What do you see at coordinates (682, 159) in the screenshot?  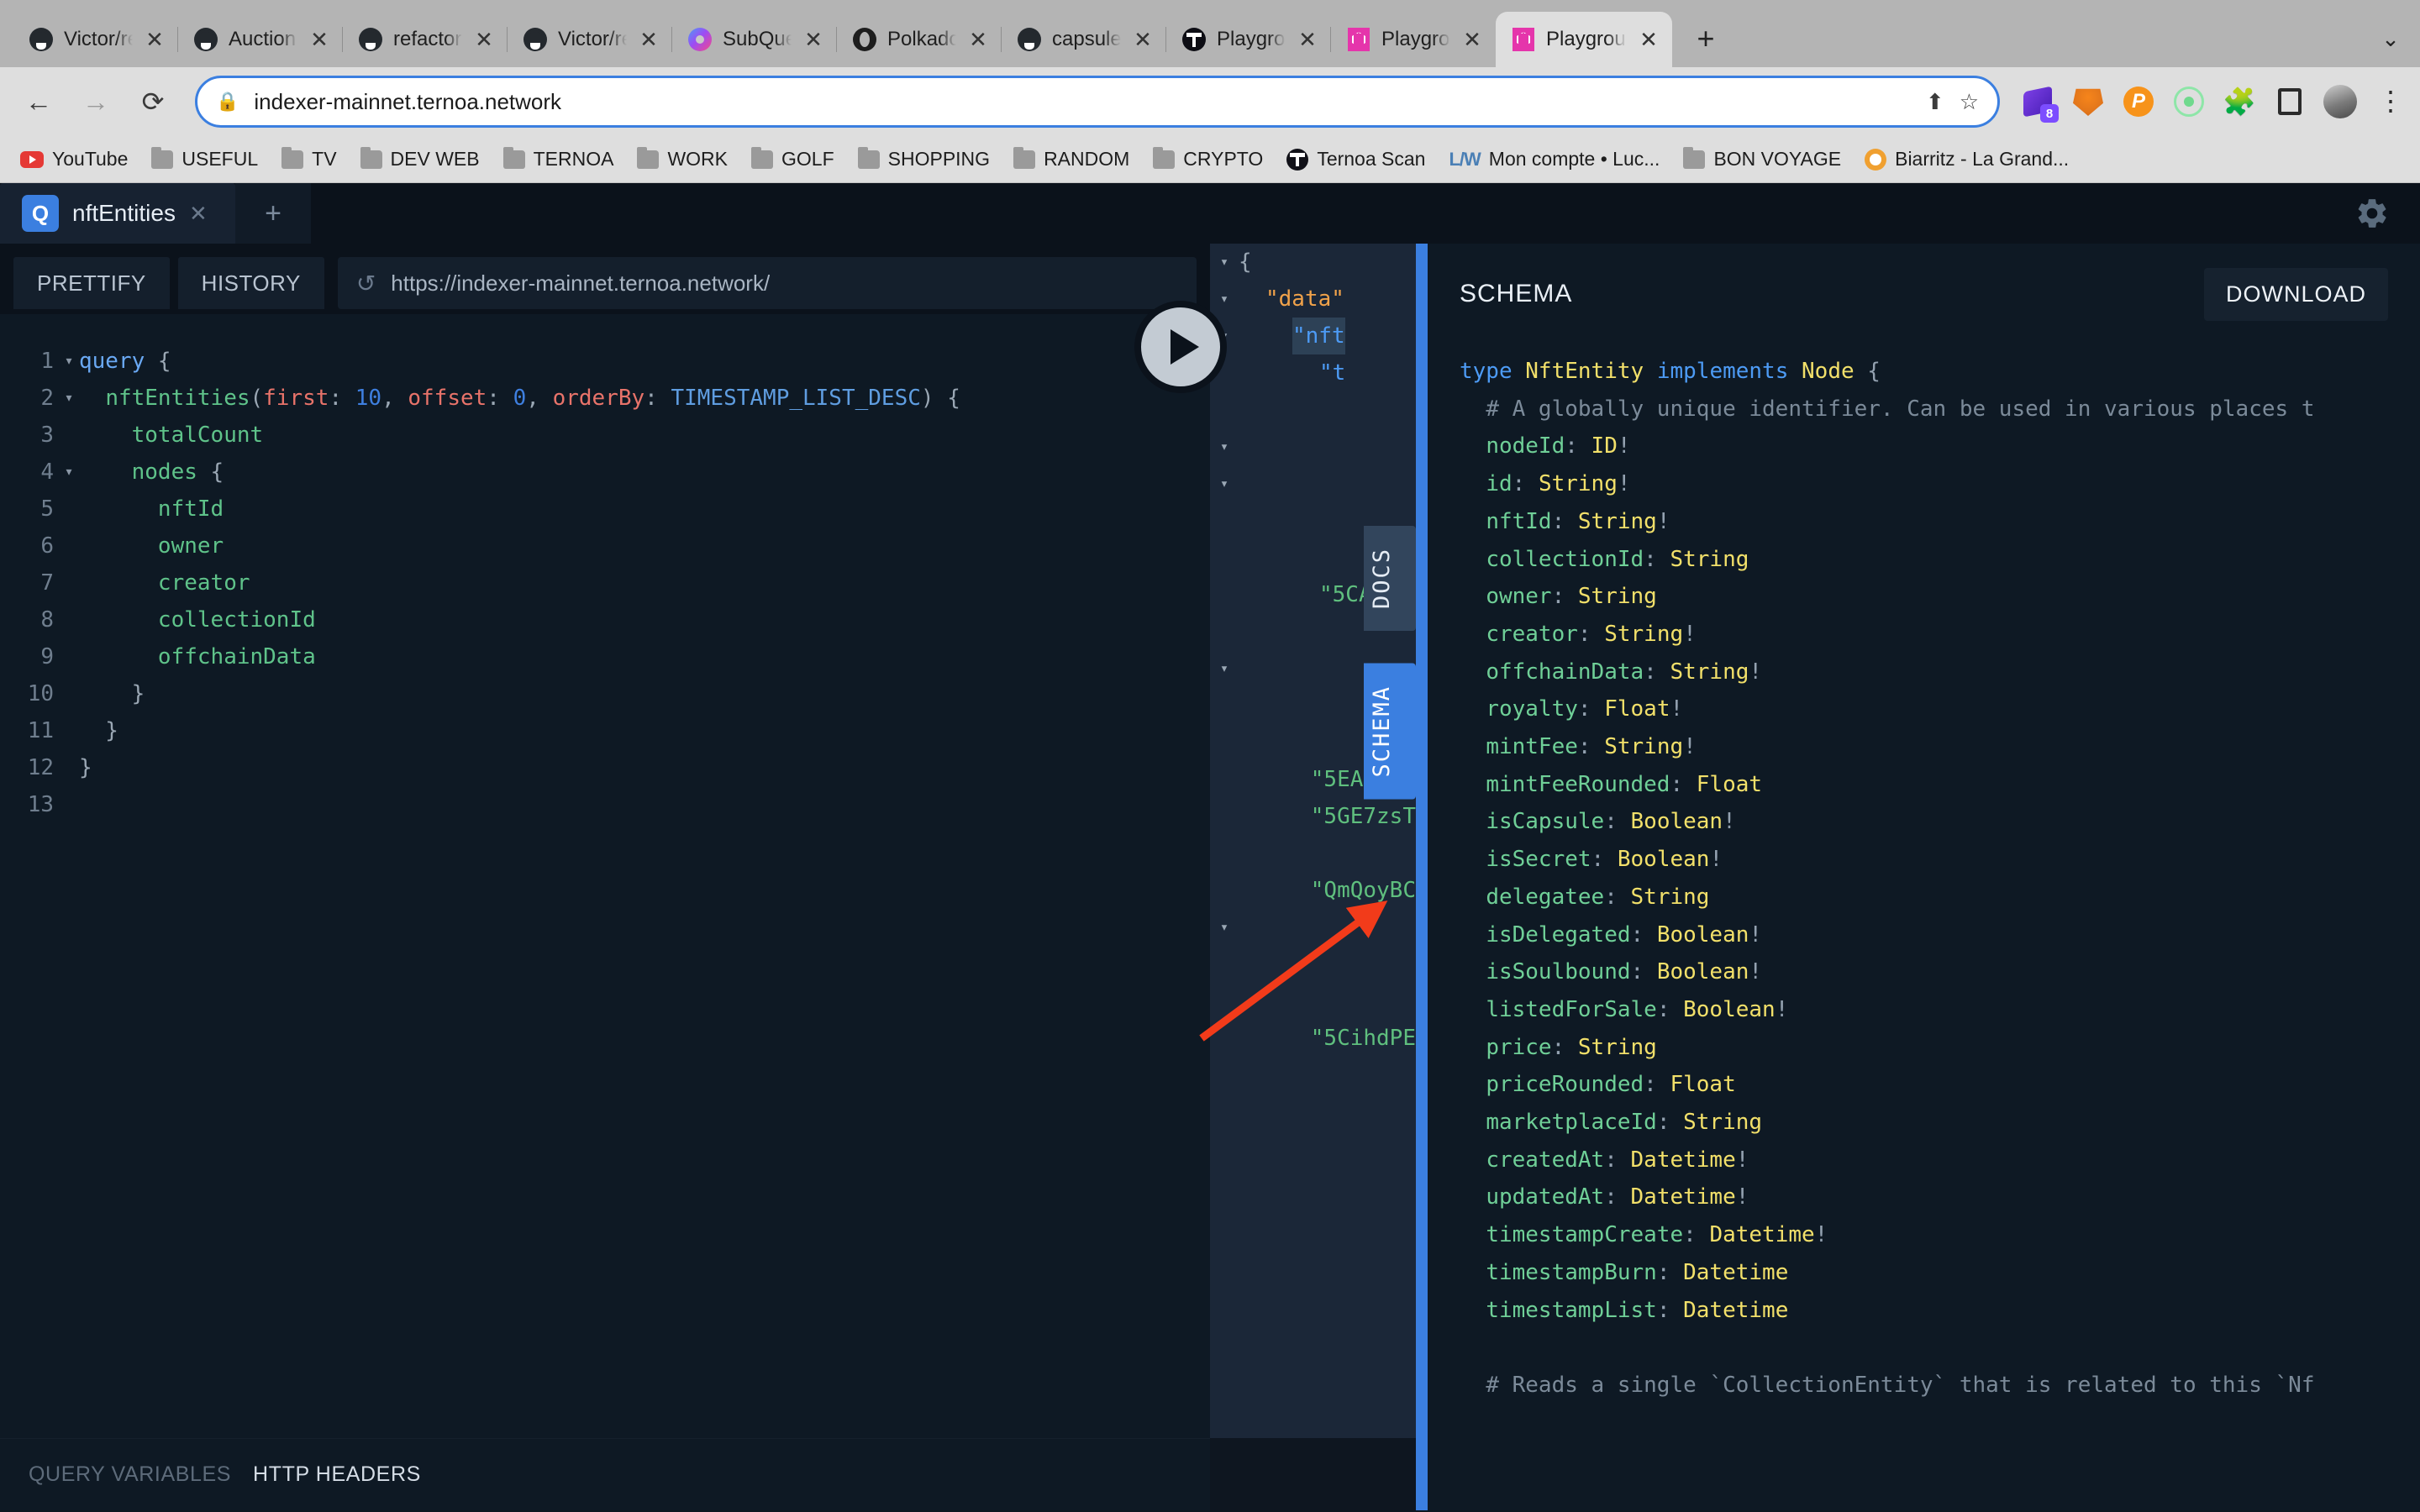 I see `bookmark-work: WORK` at bounding box center [682, 159].